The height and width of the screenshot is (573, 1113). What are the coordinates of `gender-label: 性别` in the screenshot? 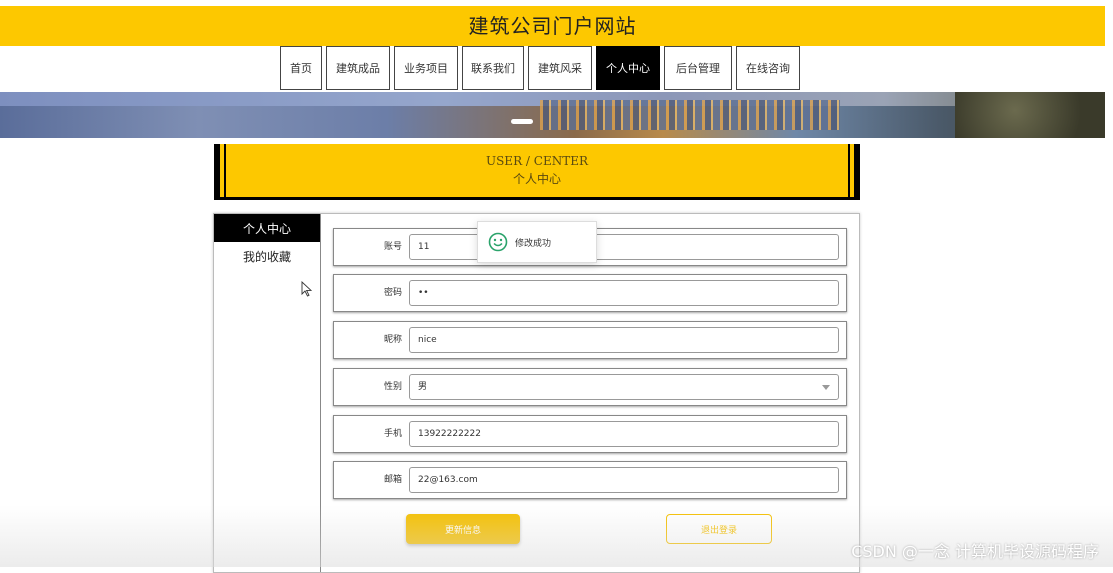 It's located at (392, 387).